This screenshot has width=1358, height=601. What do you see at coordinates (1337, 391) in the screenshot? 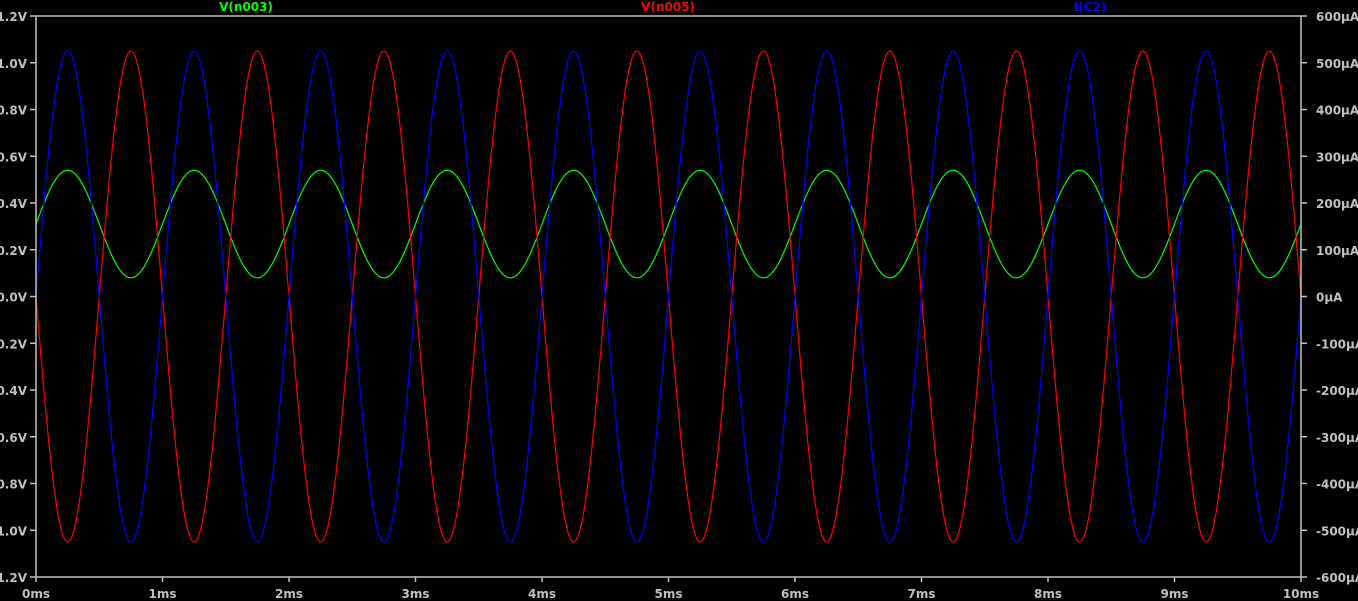
I see `y-right-tick-label: -200µA` at bounding box center [1337, 391].